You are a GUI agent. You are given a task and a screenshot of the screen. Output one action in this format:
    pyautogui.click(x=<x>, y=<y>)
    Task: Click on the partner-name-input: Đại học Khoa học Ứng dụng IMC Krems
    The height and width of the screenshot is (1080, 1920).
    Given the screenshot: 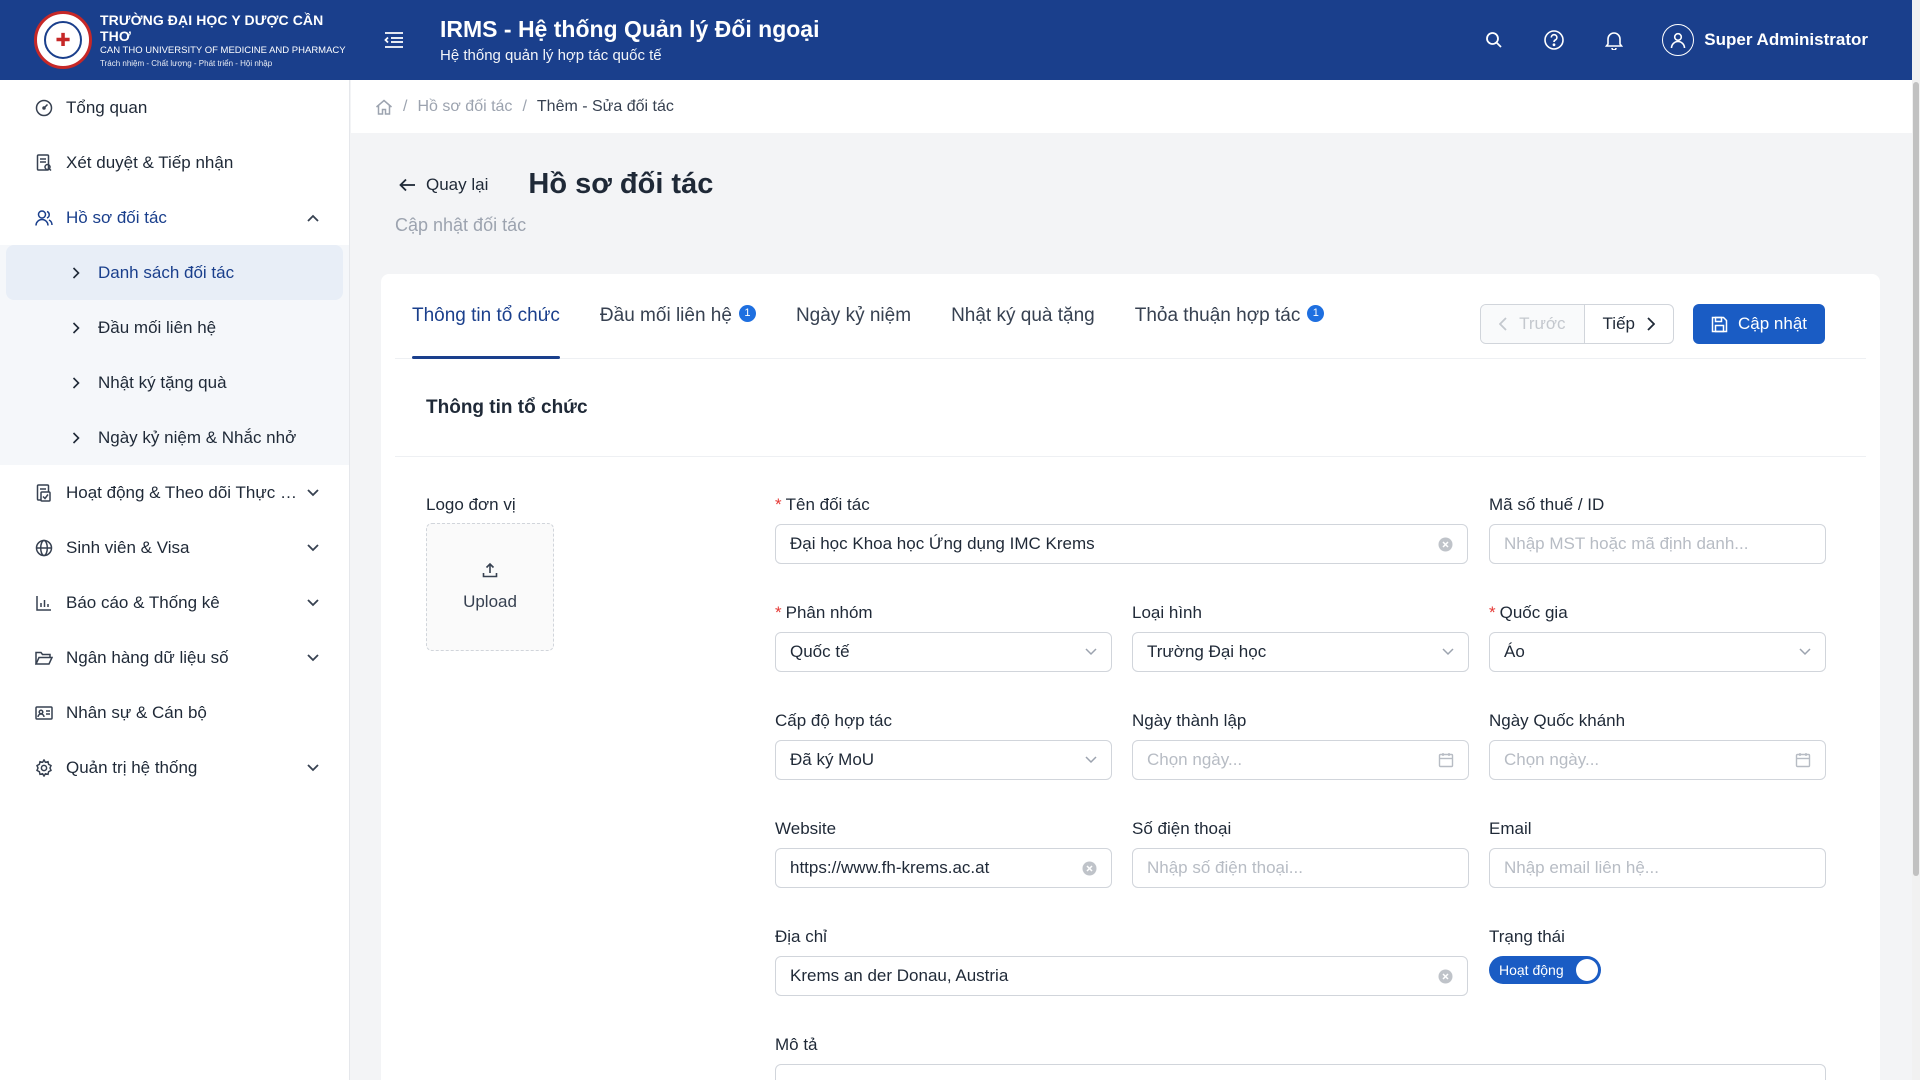 What is the action you would take?
    pyautogui.click(x=1121, y=544)
    